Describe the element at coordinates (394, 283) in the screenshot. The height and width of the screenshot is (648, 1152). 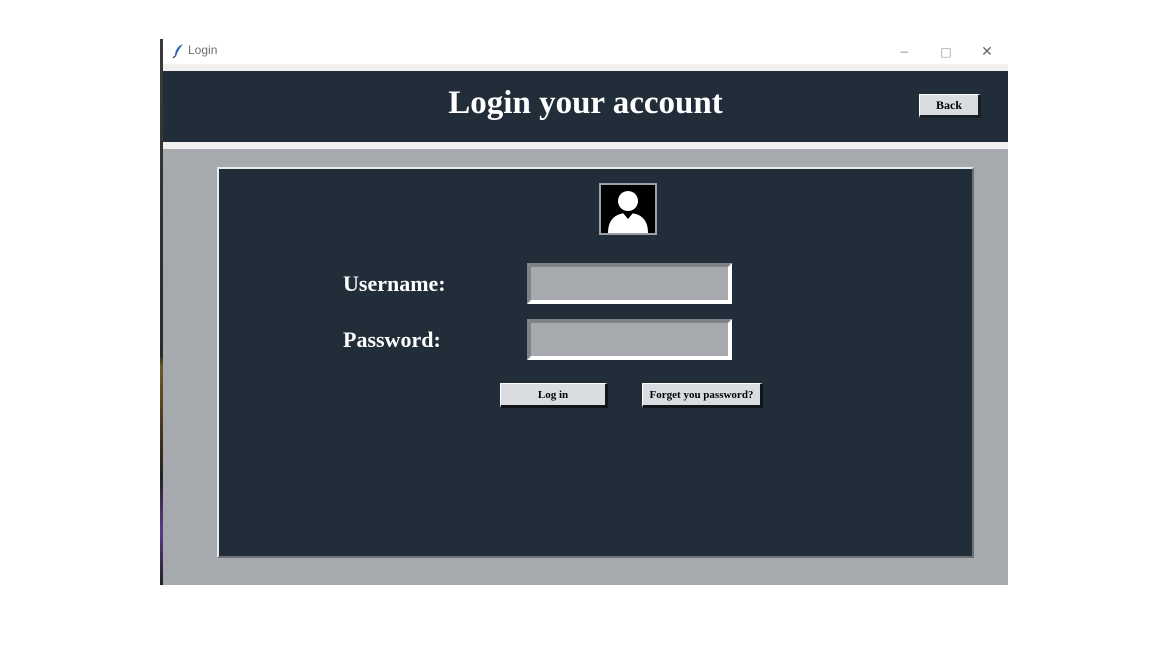
I see `username-label: Username:` at that location.